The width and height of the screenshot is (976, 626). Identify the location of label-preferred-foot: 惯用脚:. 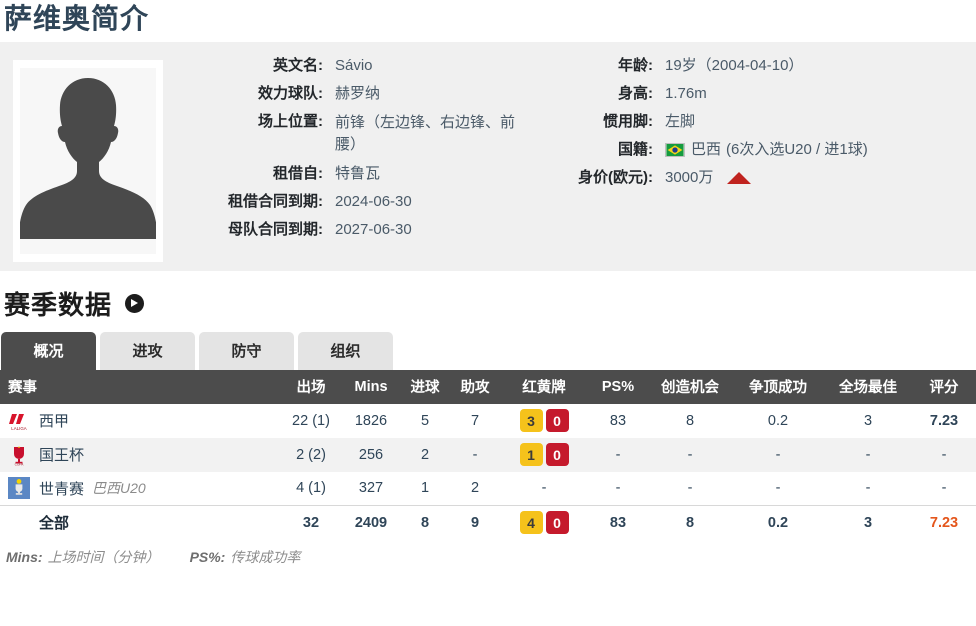
(628, 121).